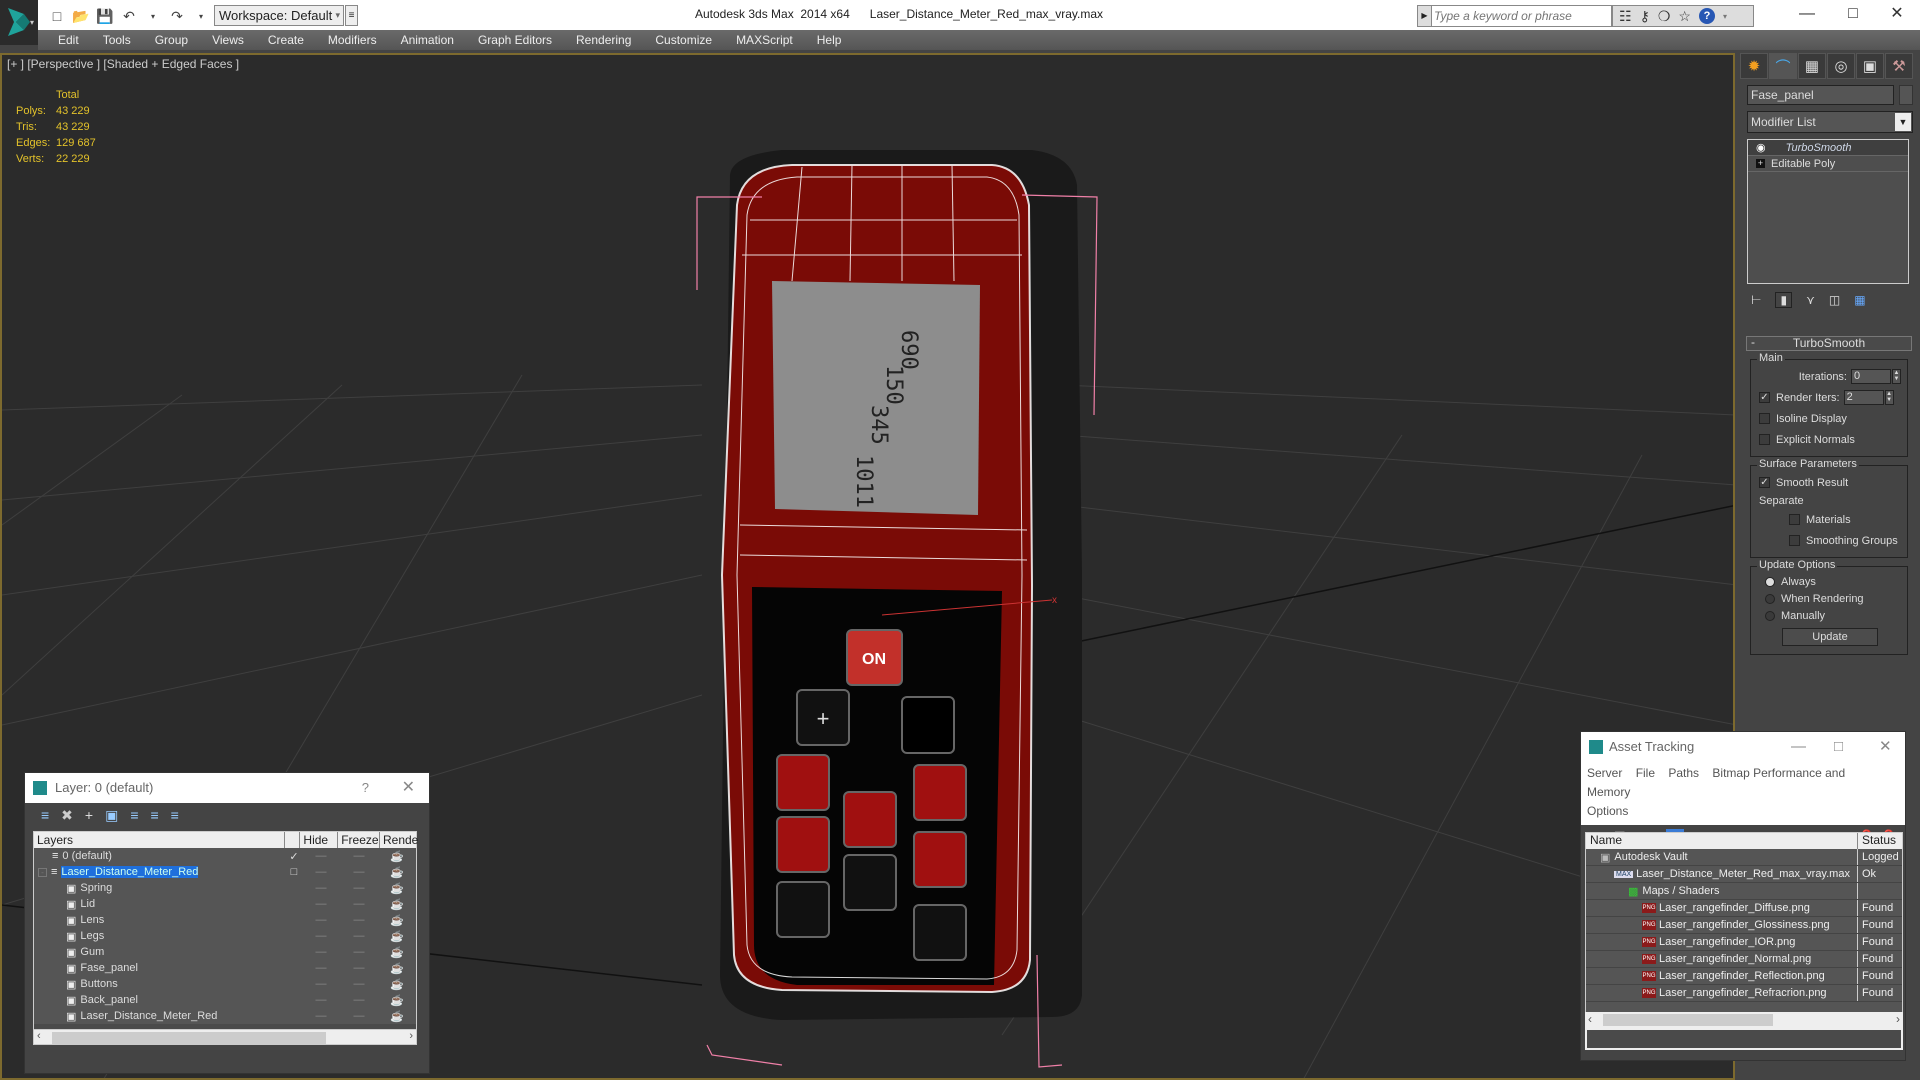 The width and height of the screenshot is (1920, 1080). What do you see at coordinates (105, 16) in the screenshot?
I see `save-icon: 💾` at bounding box center [105, 16].